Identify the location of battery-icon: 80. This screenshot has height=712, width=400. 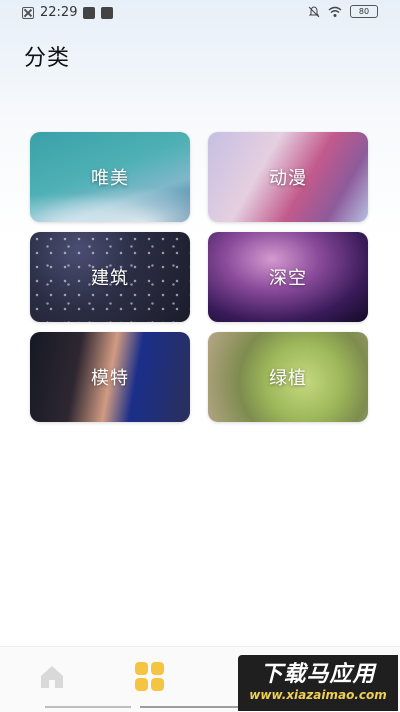
(364, 11).